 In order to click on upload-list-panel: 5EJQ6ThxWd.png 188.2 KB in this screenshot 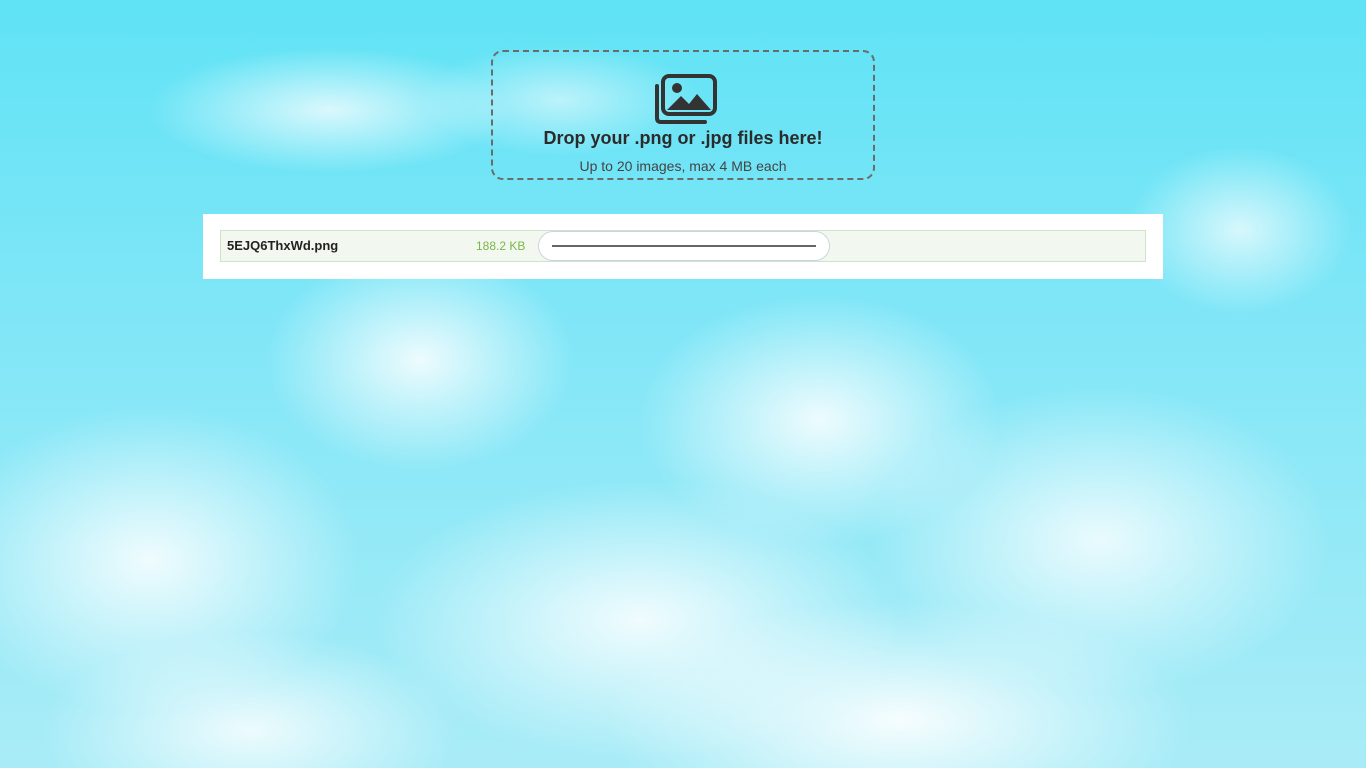, I will do `click(683, 246)`.